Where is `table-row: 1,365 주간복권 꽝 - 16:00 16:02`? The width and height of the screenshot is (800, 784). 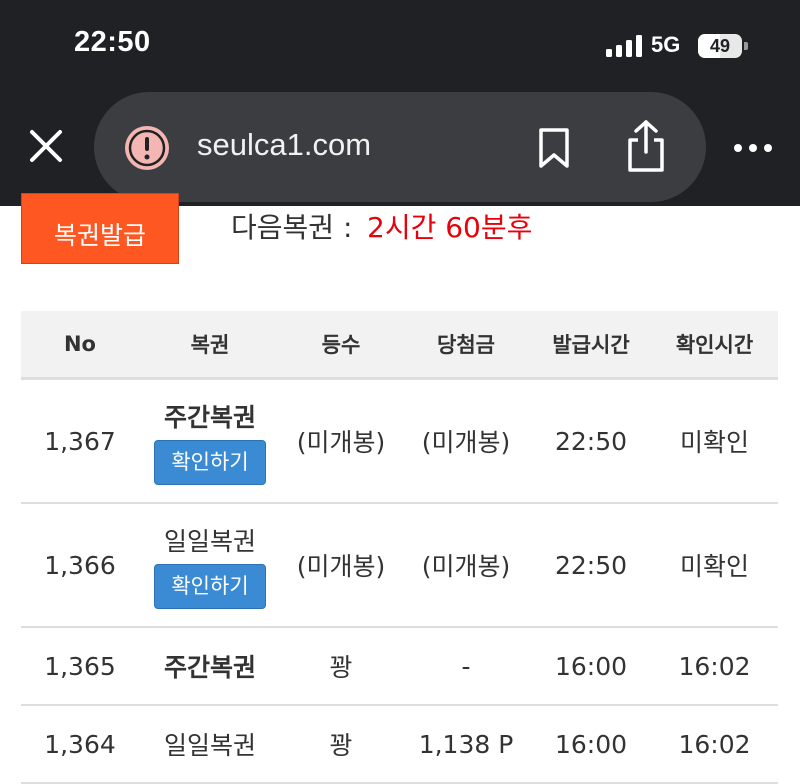 table-row: 1,365 주간복권 꽝 - 16:00 16:02 is located at coordinates (399, 666).